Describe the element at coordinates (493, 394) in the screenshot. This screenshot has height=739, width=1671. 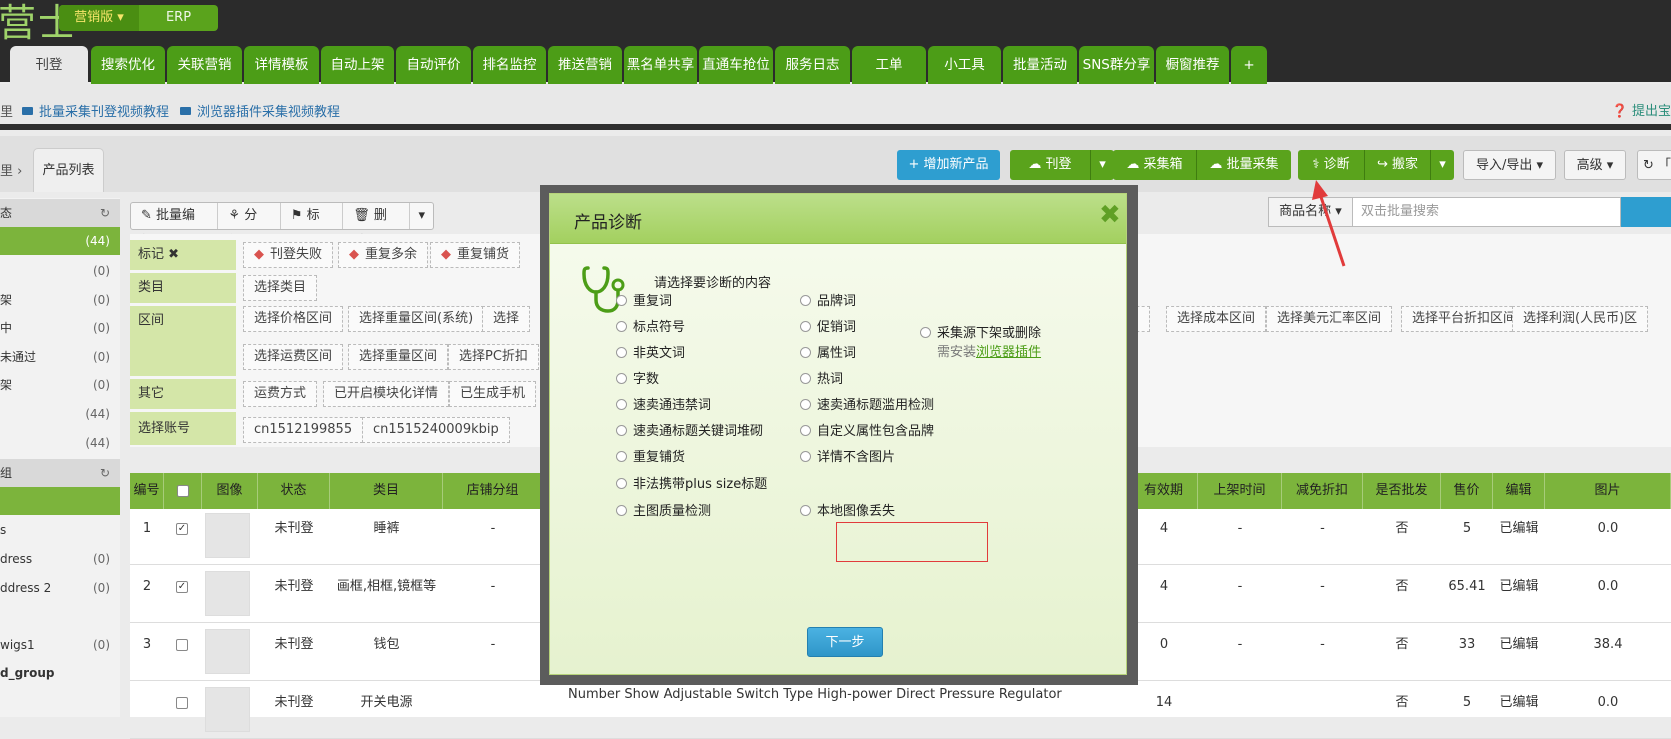
I see `other-chip: 已生成手机` at that location.